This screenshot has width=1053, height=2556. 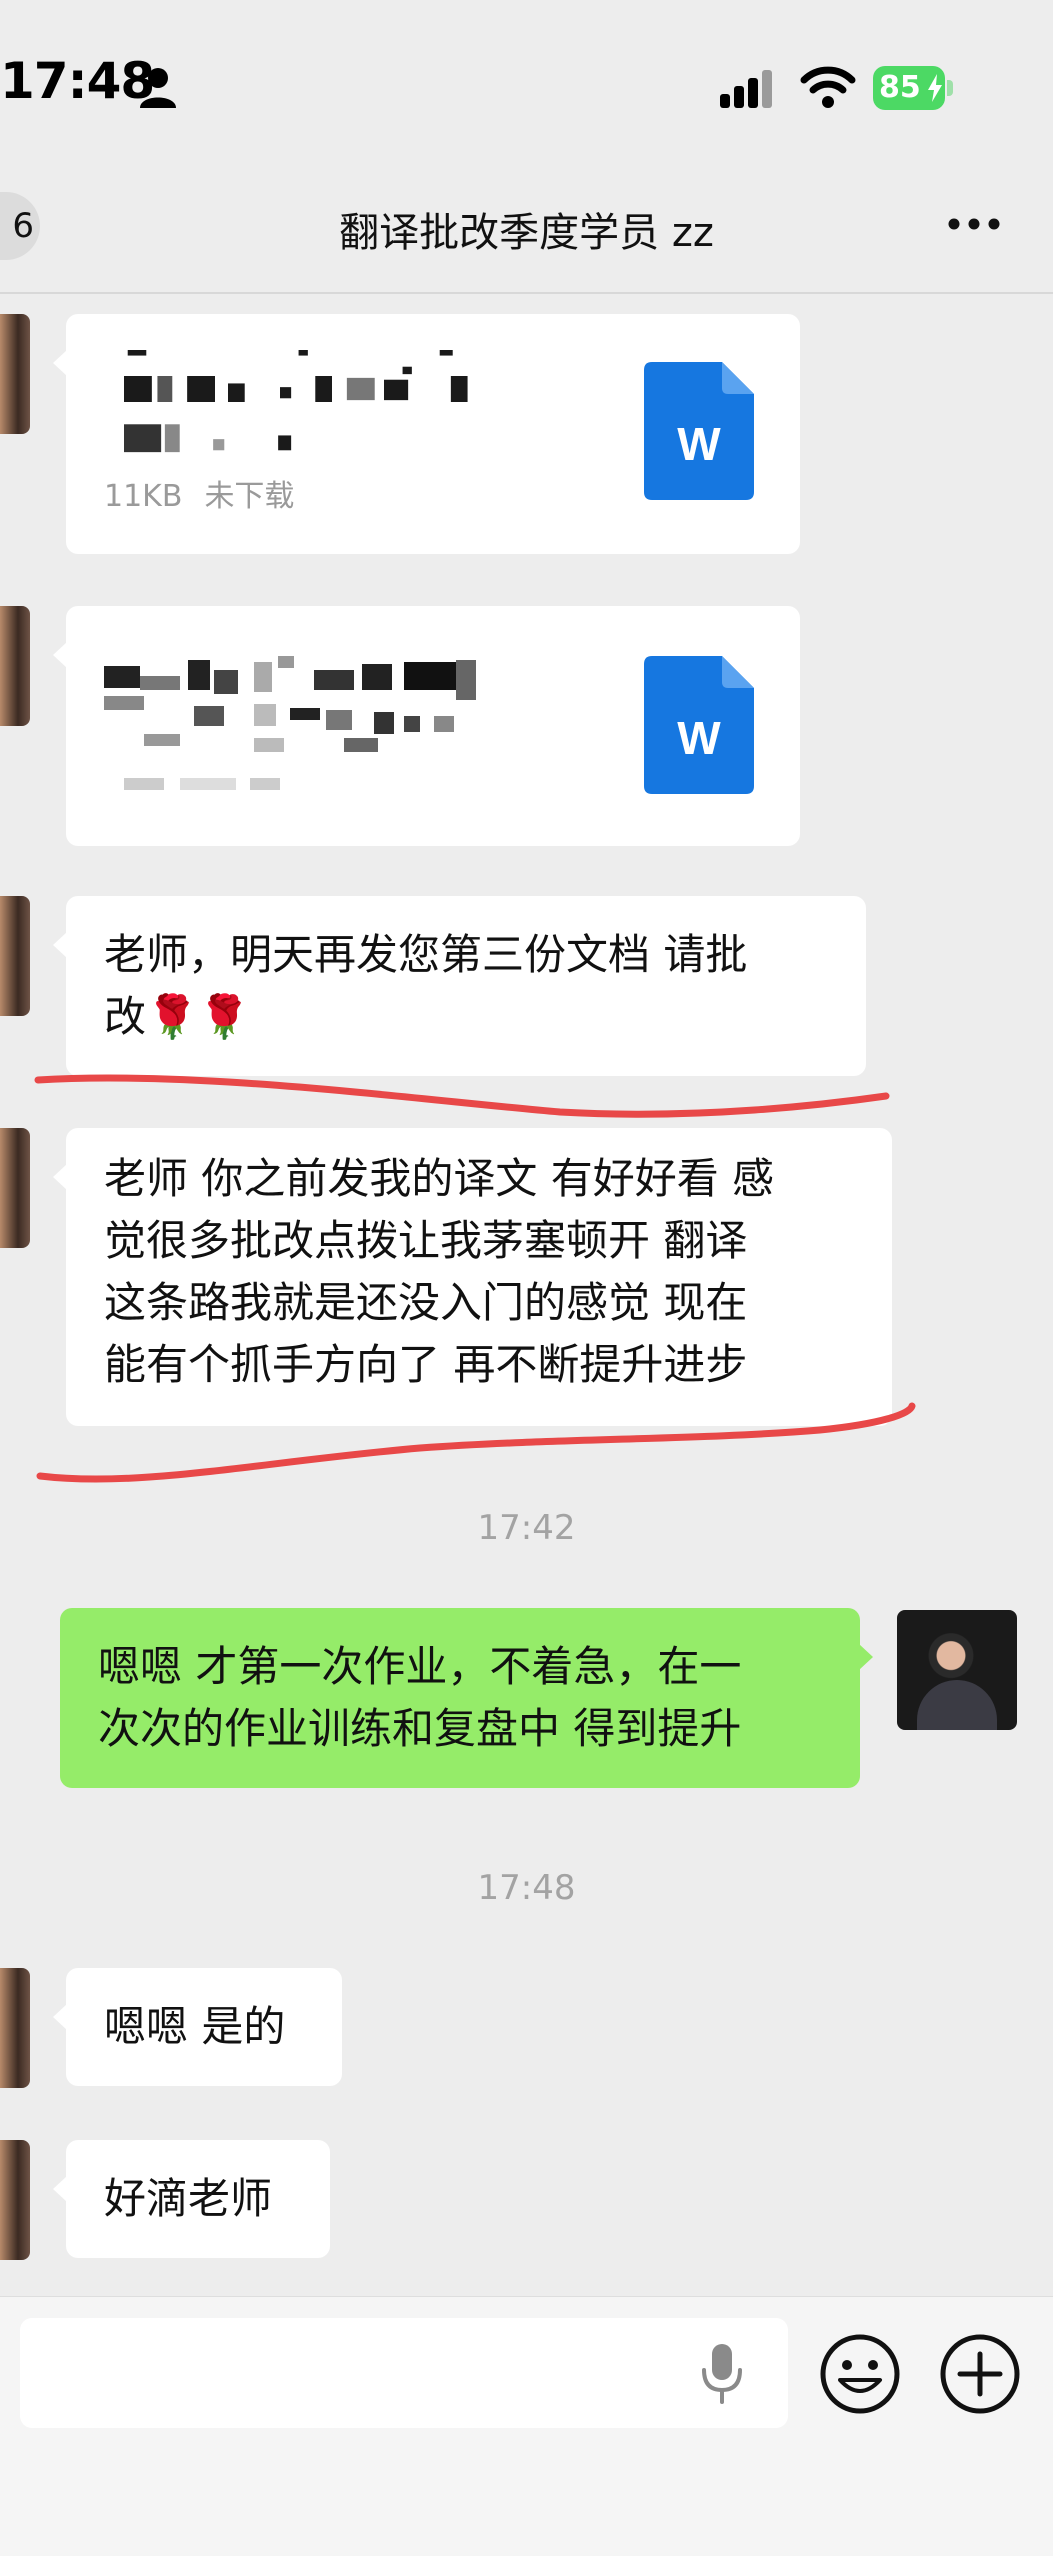 I want to click on battery-cap, so click(x=950, y=88).